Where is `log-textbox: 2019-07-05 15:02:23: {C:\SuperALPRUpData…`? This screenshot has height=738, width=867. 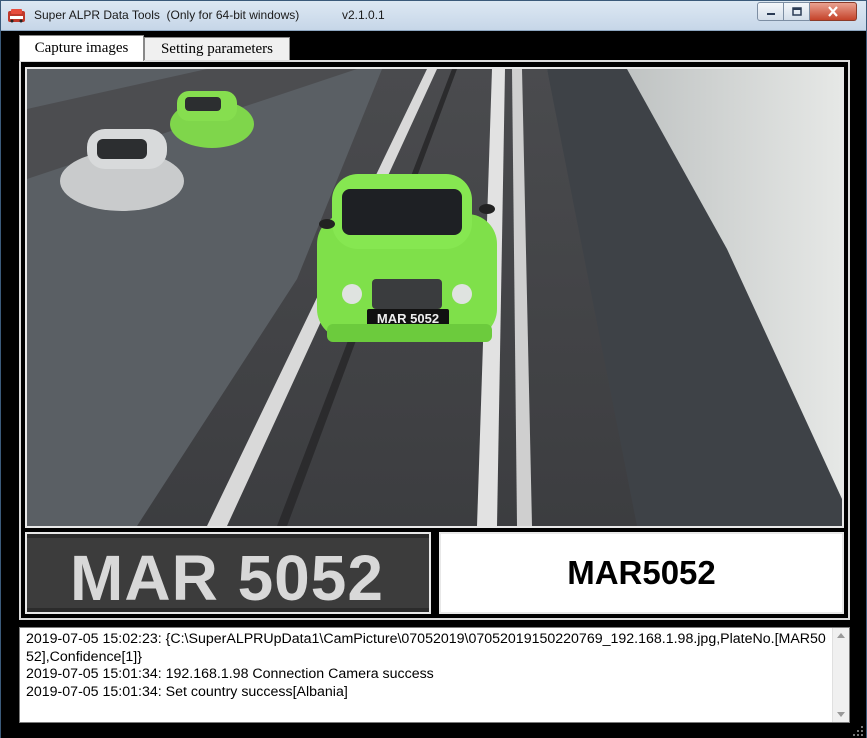
log-textbox: 2019-07-05 15:02:23: {C:\SuperALPRUpData… is located at coordinates (434, 675).